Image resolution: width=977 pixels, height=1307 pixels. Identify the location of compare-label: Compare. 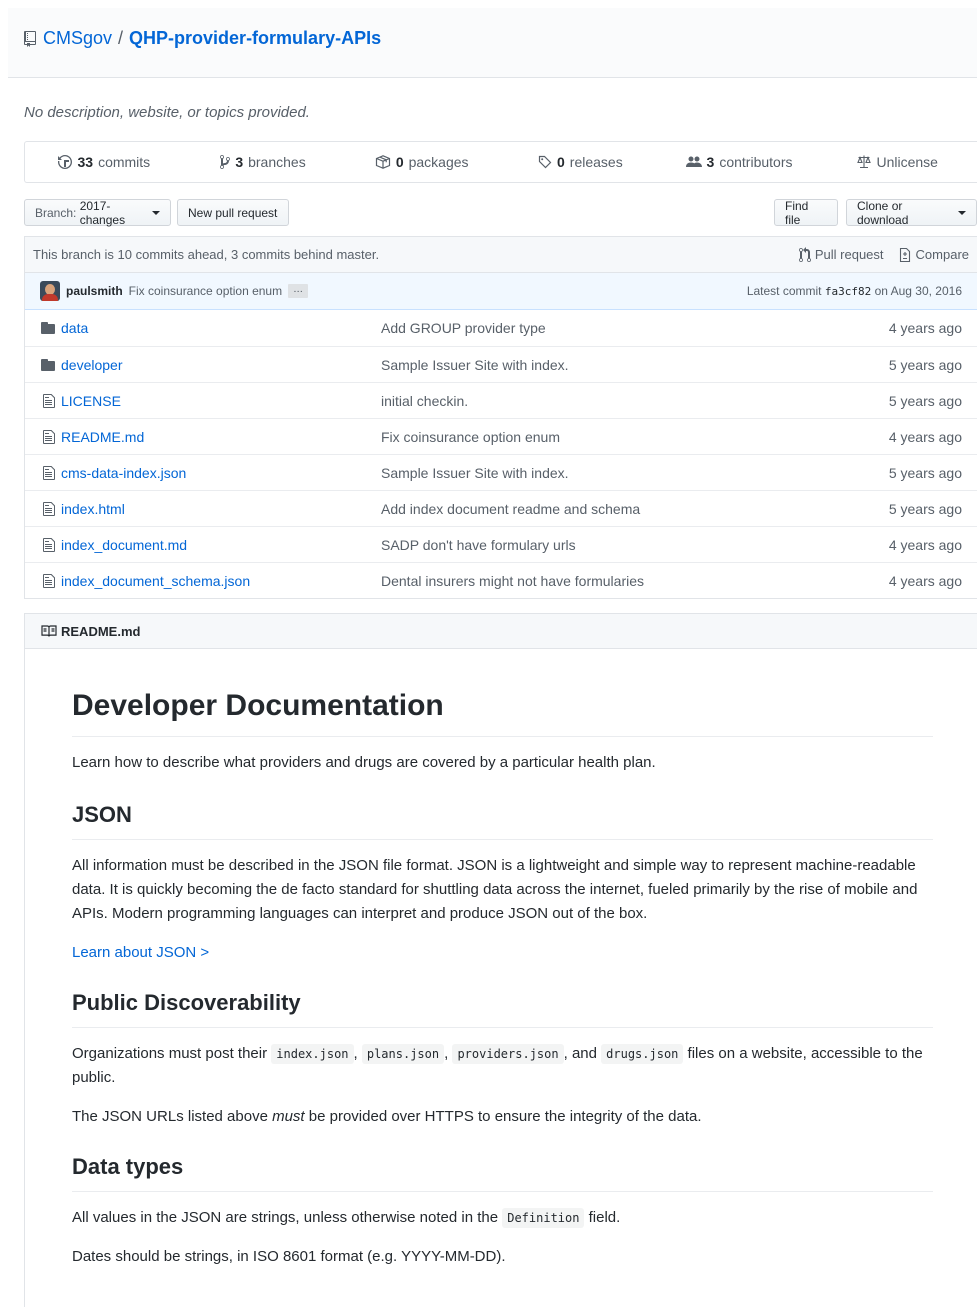
(942, 254).